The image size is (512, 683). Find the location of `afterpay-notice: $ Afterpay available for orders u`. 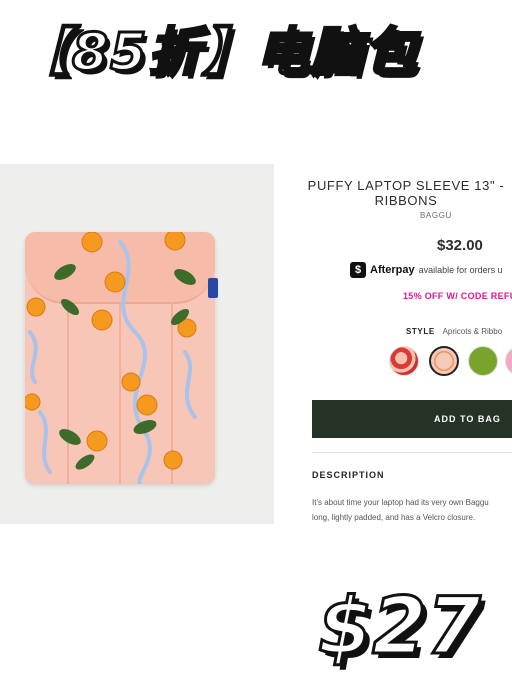

afterpay-notice: $ Afterpay available for orders u is located at coordinates (431, 270).